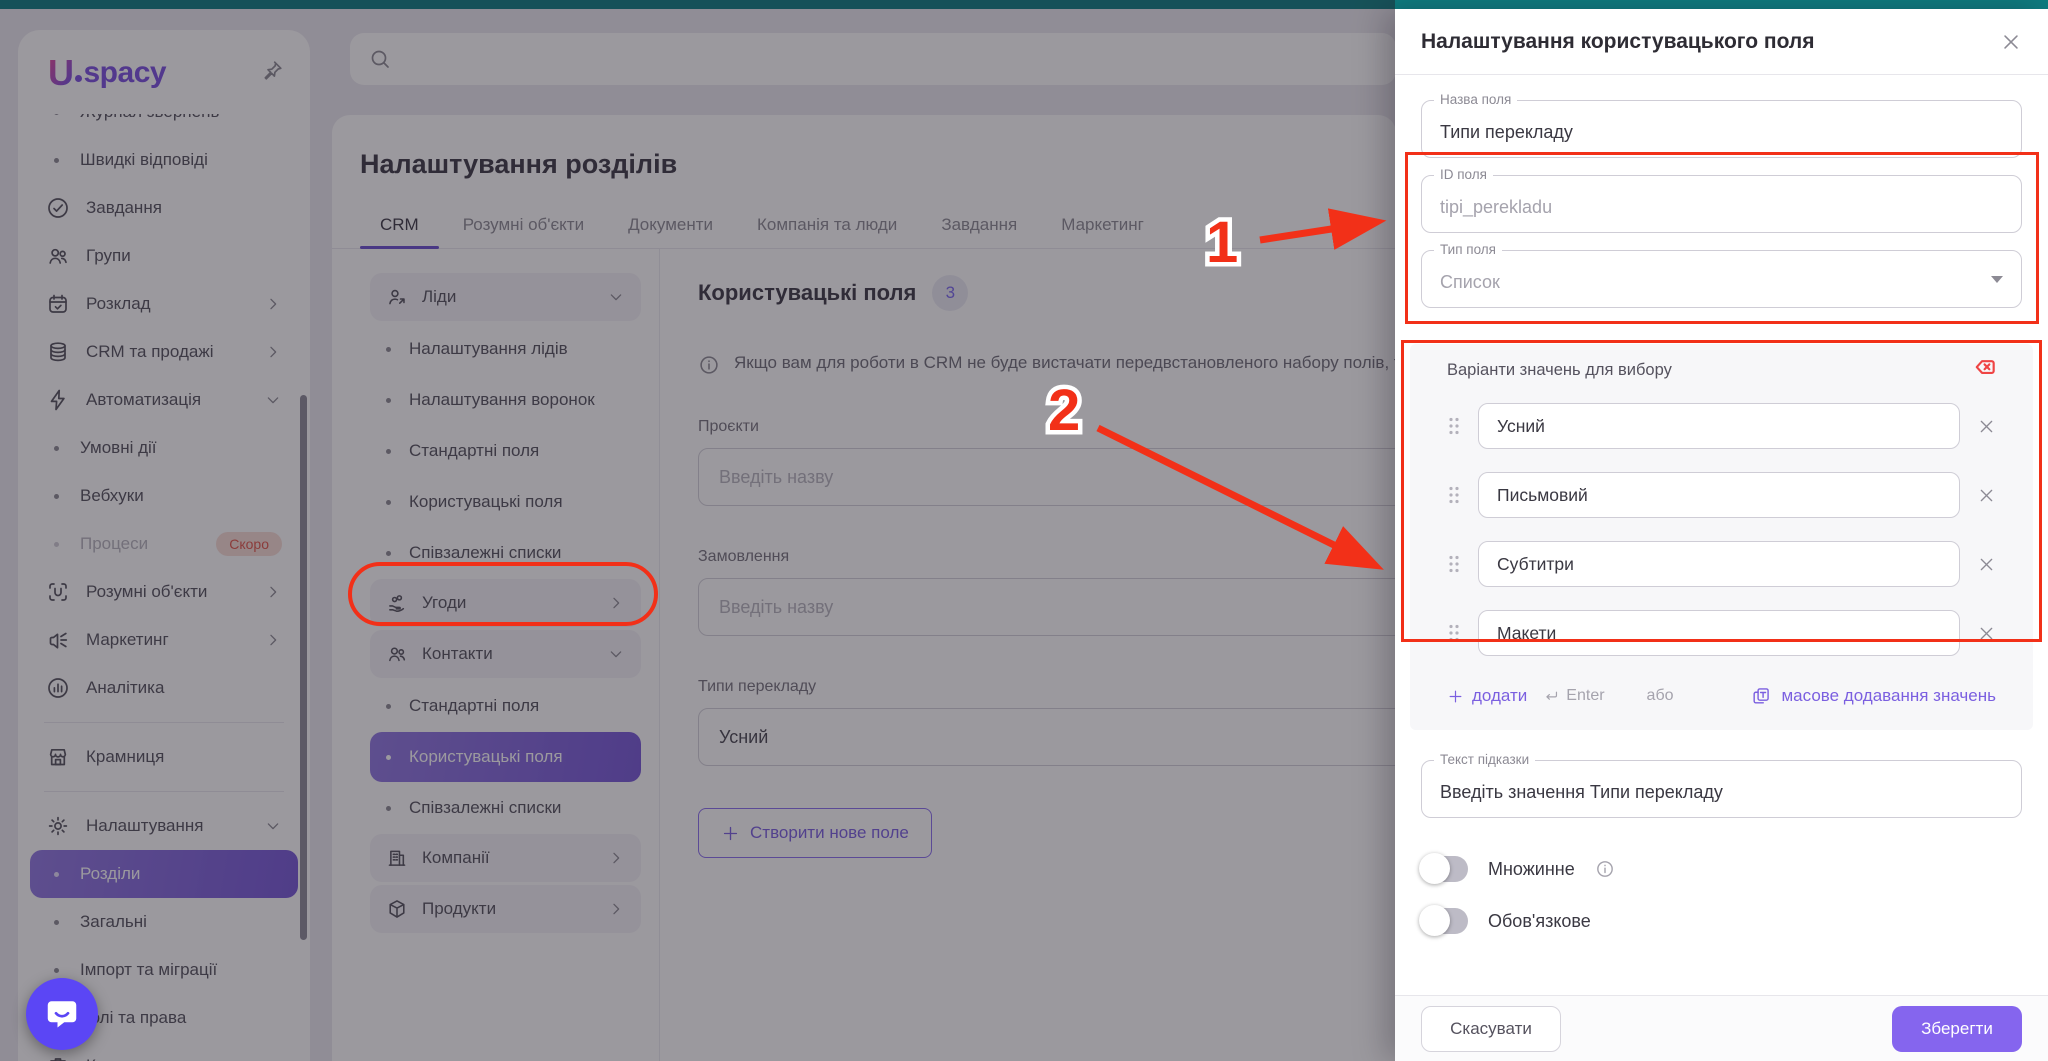 The image size is (2048, 1061). What do you see at coordinates (1485, 759) in the screenshot?
I see `hint-text-label: Текст підказки` at bounding box center [1485, 759].